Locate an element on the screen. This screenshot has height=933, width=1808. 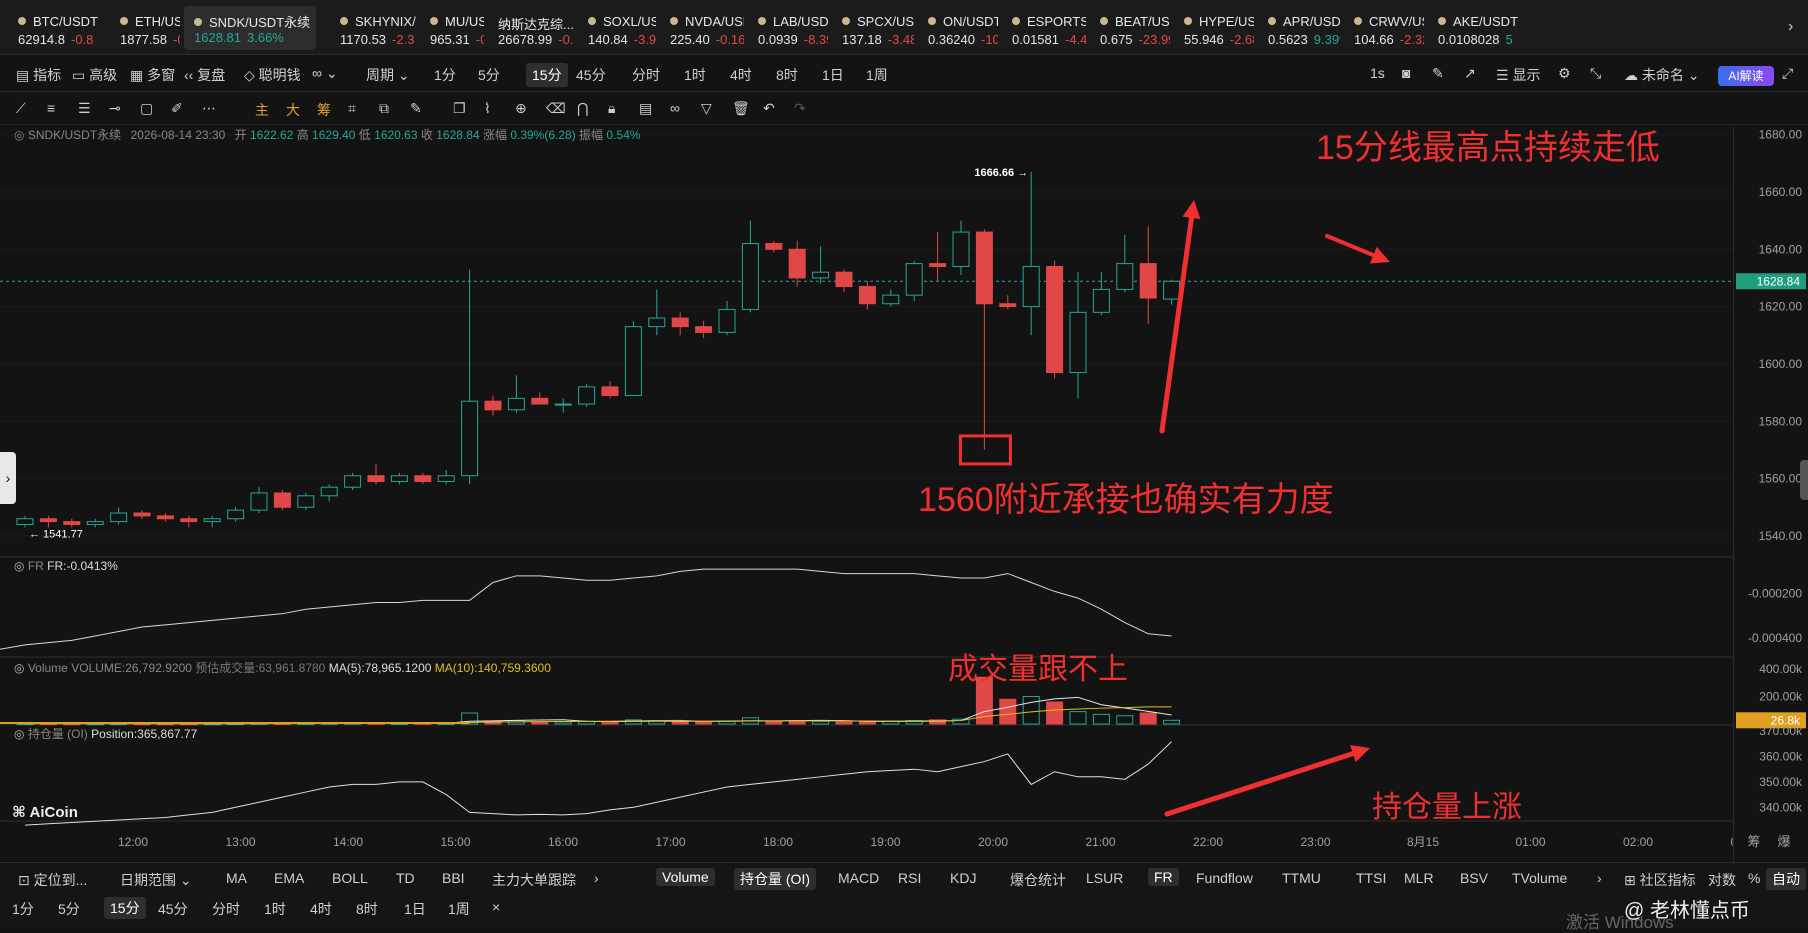
interval-8: 1日 is located at coordinates (833, 75).